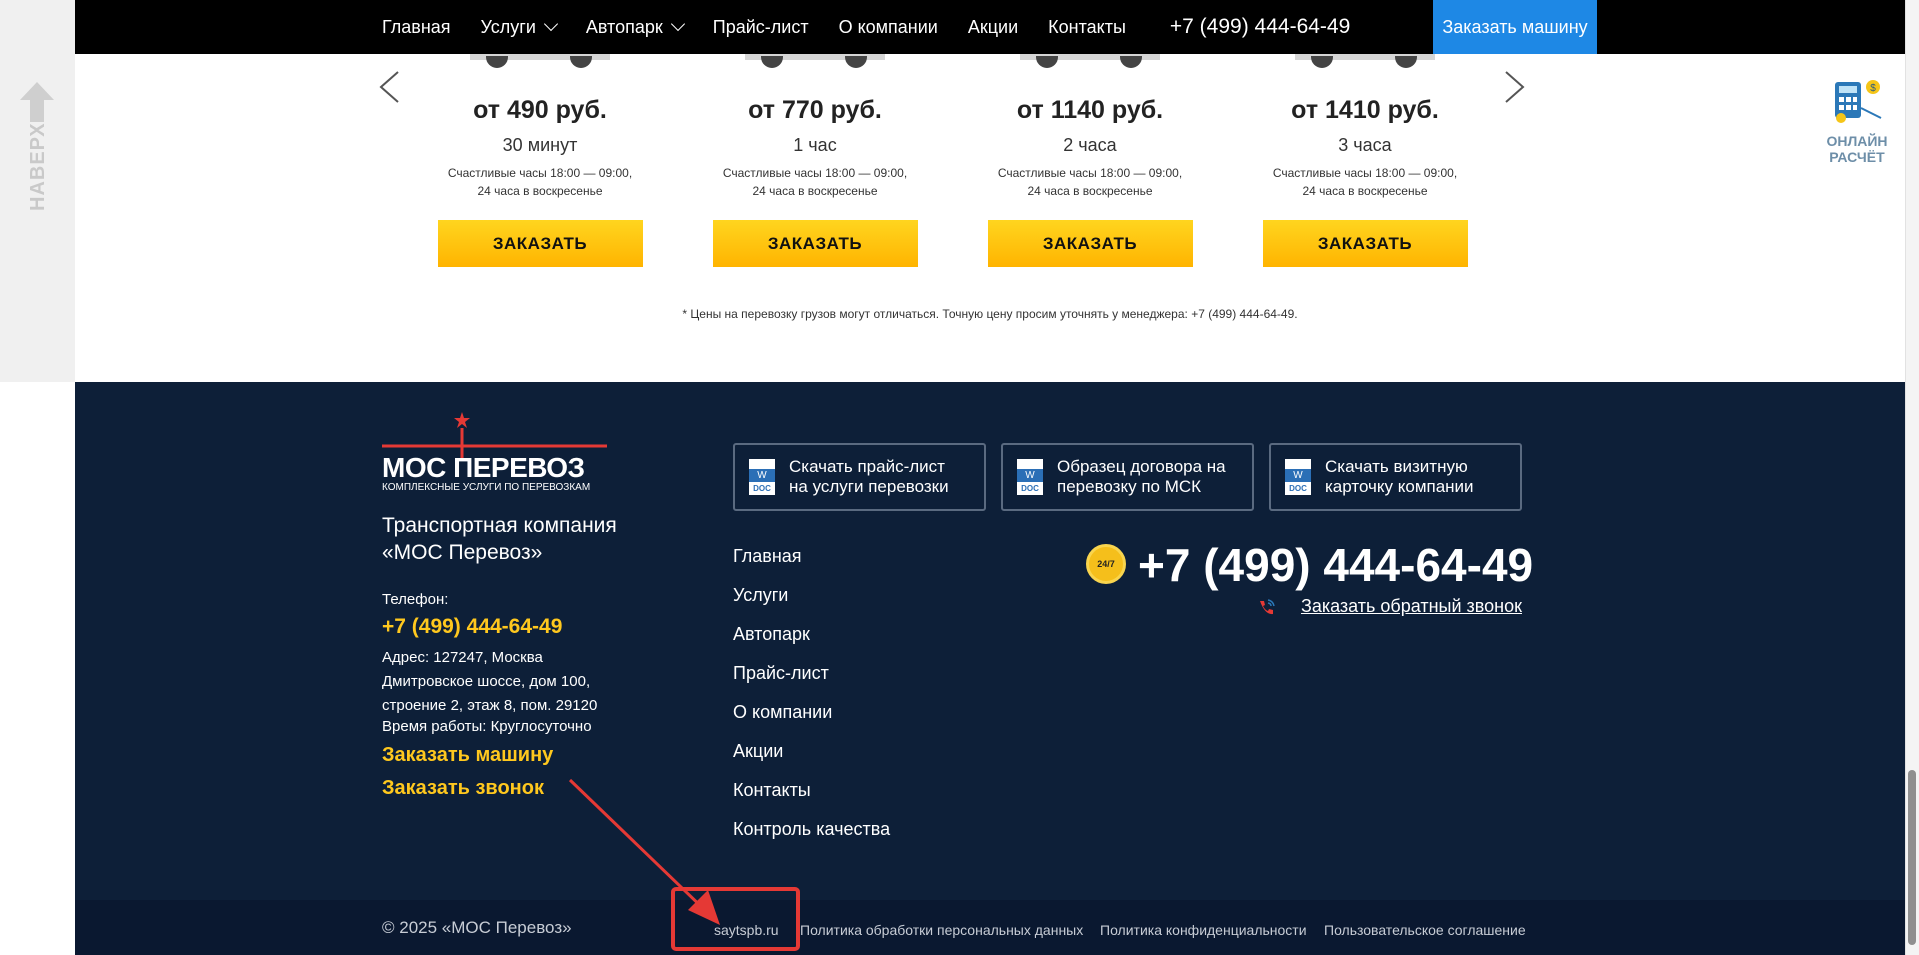 The width and height of the screenshot is (1919, 955). Describe the element at coordinates (1267, 607) in the screenshot. I see `phone-ringing-icon` at that location.